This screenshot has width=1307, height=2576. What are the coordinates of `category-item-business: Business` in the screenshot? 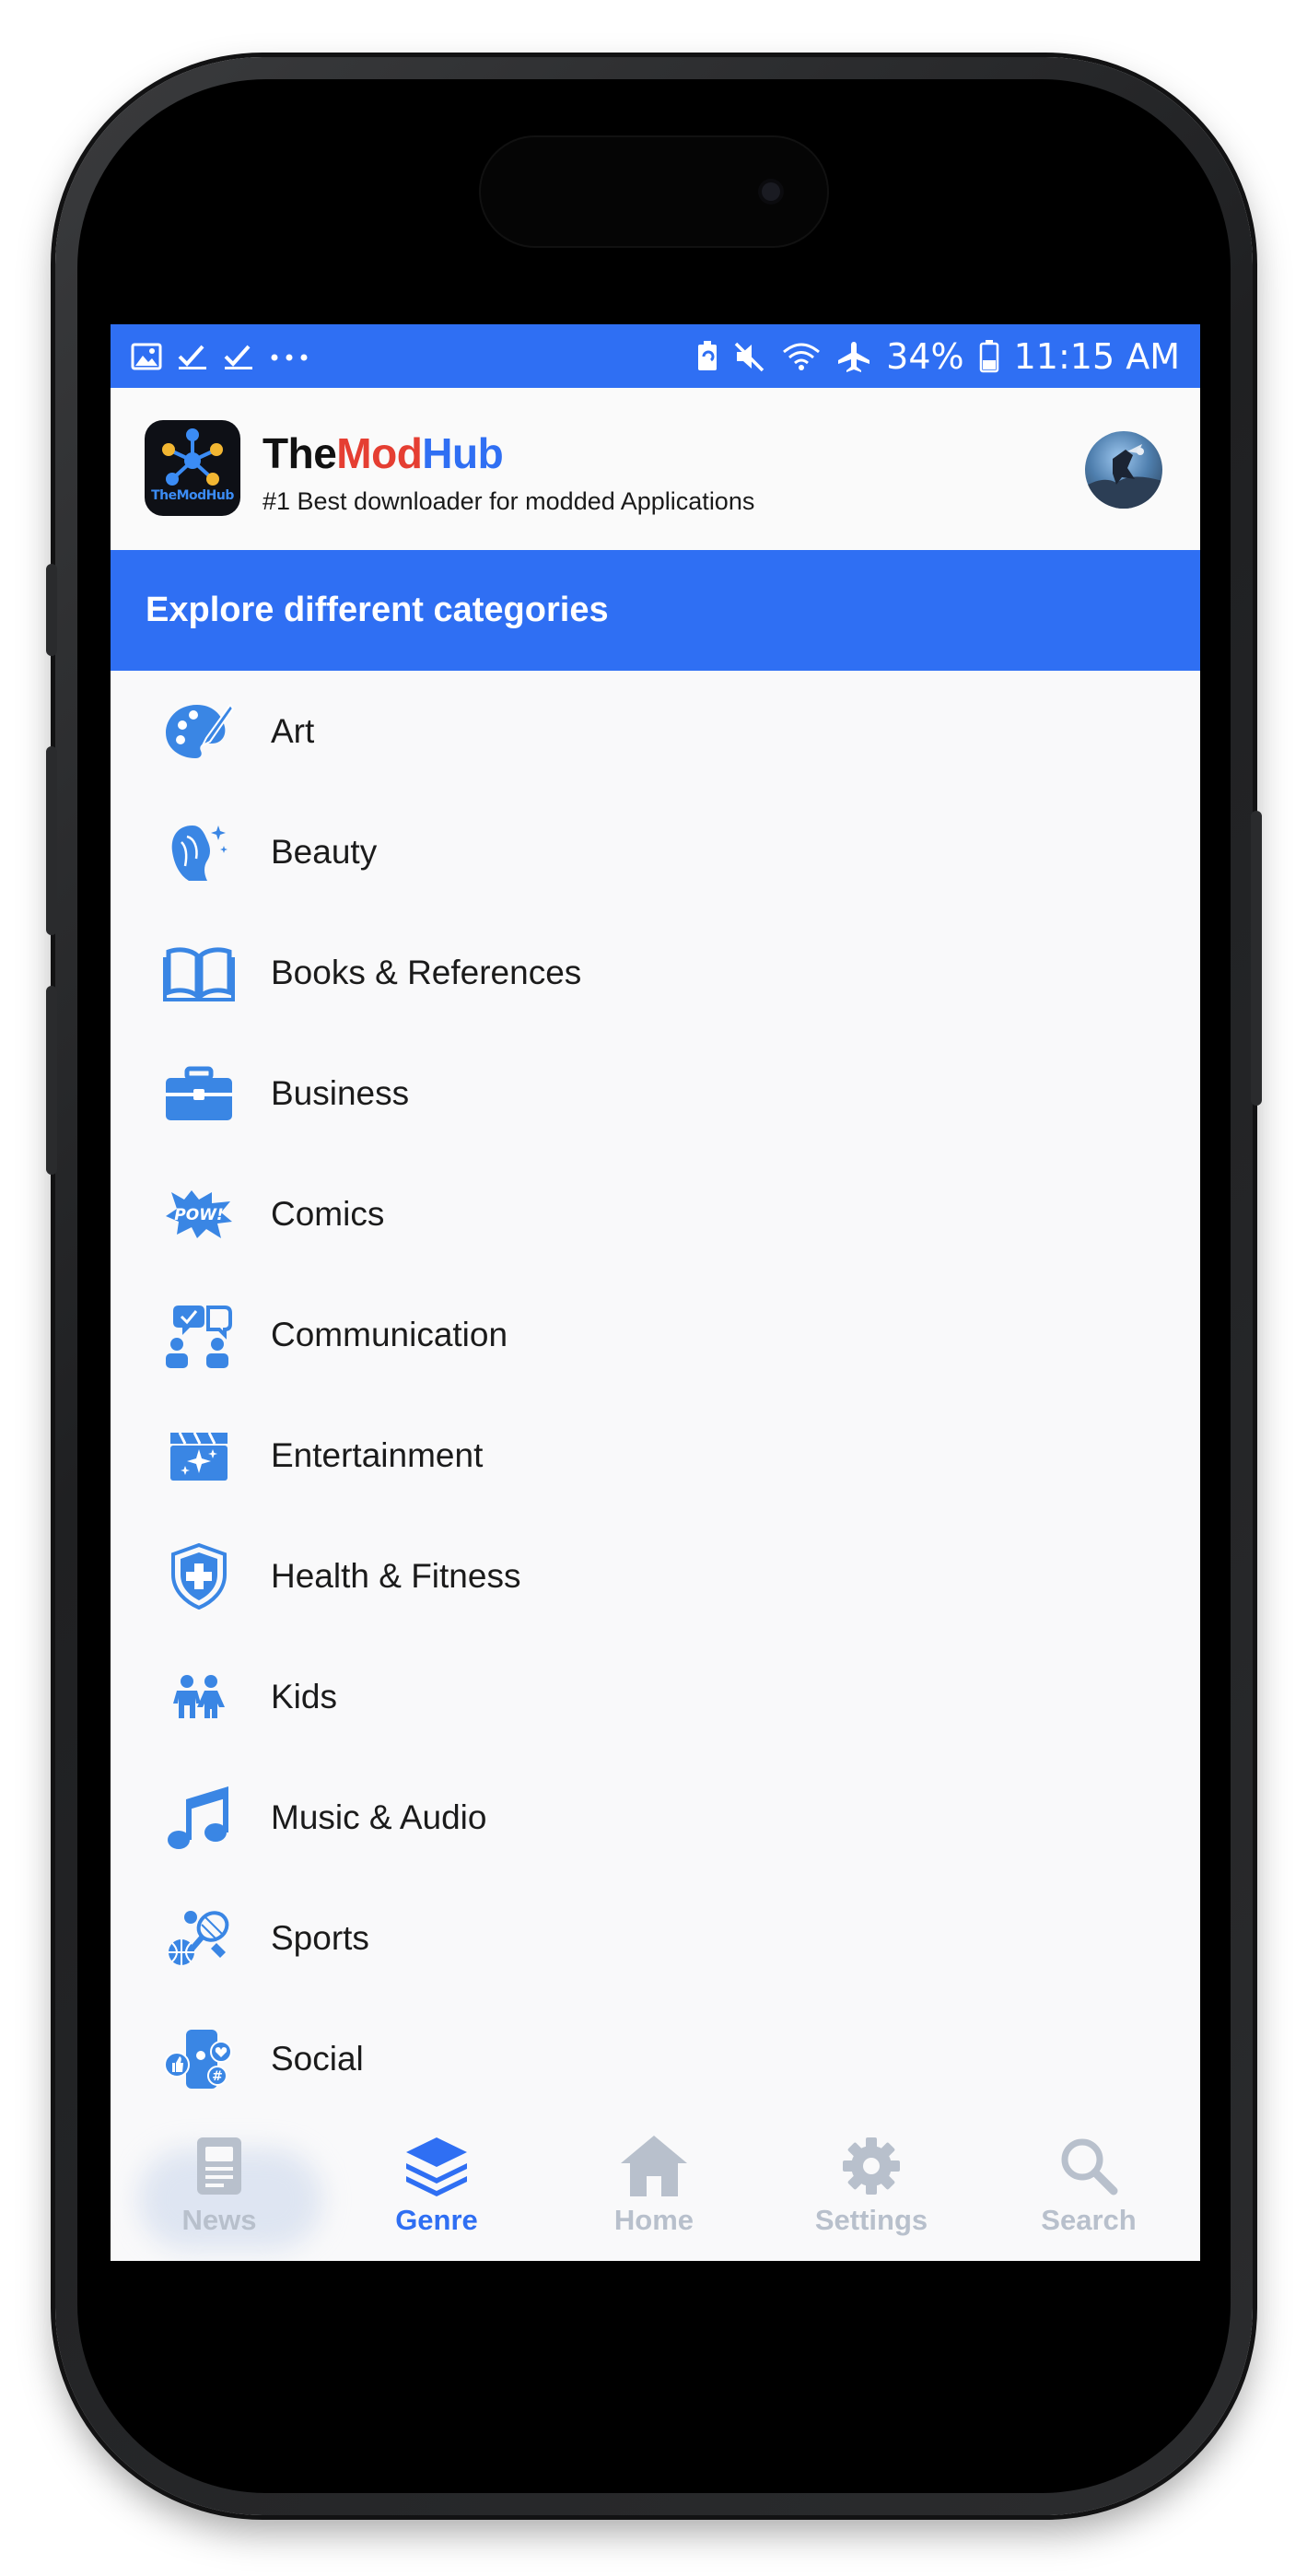 It's located at (656, 1093).